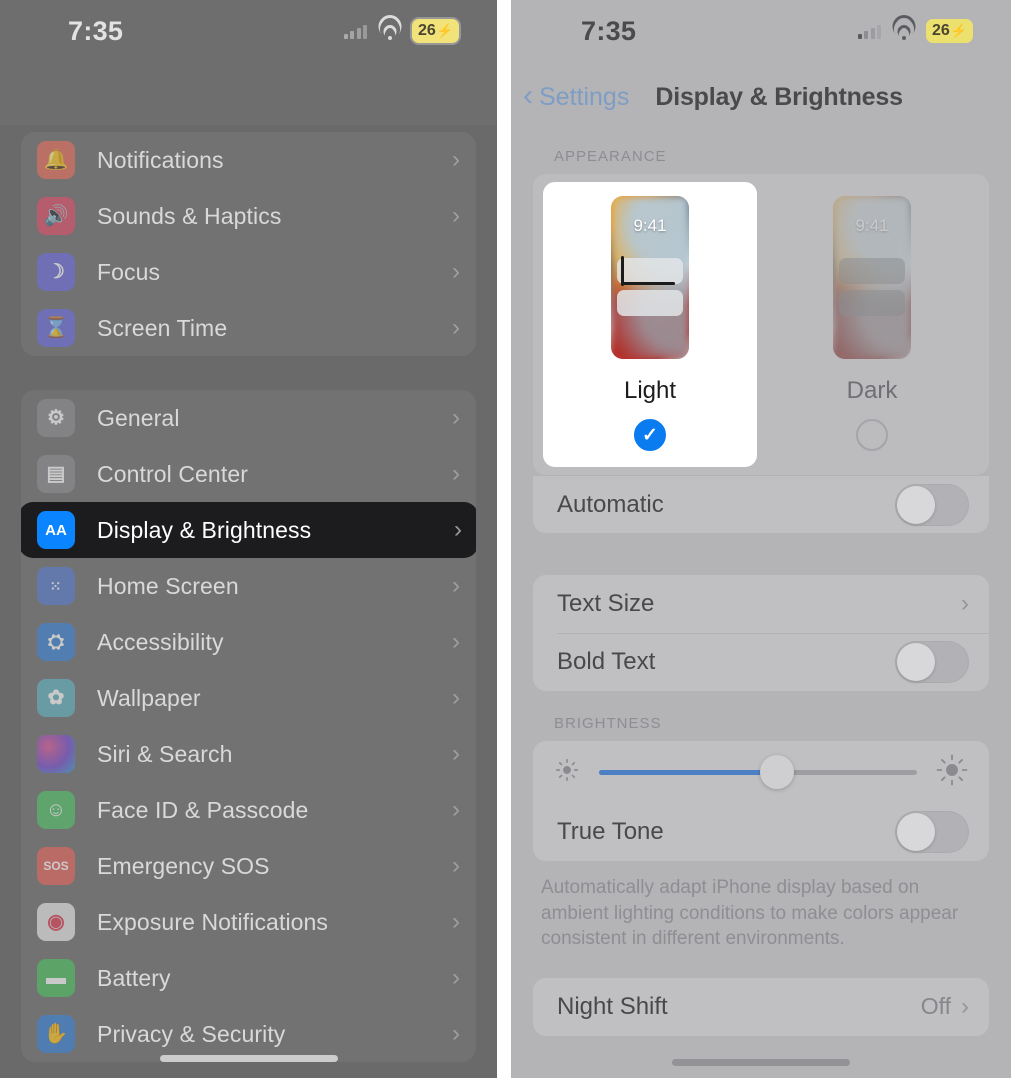 The width and height of the screenshot is (1011, 1078). Describe the element at coordinates (952, 772) in the screenshot. I see `sun-large-icon` at that location.